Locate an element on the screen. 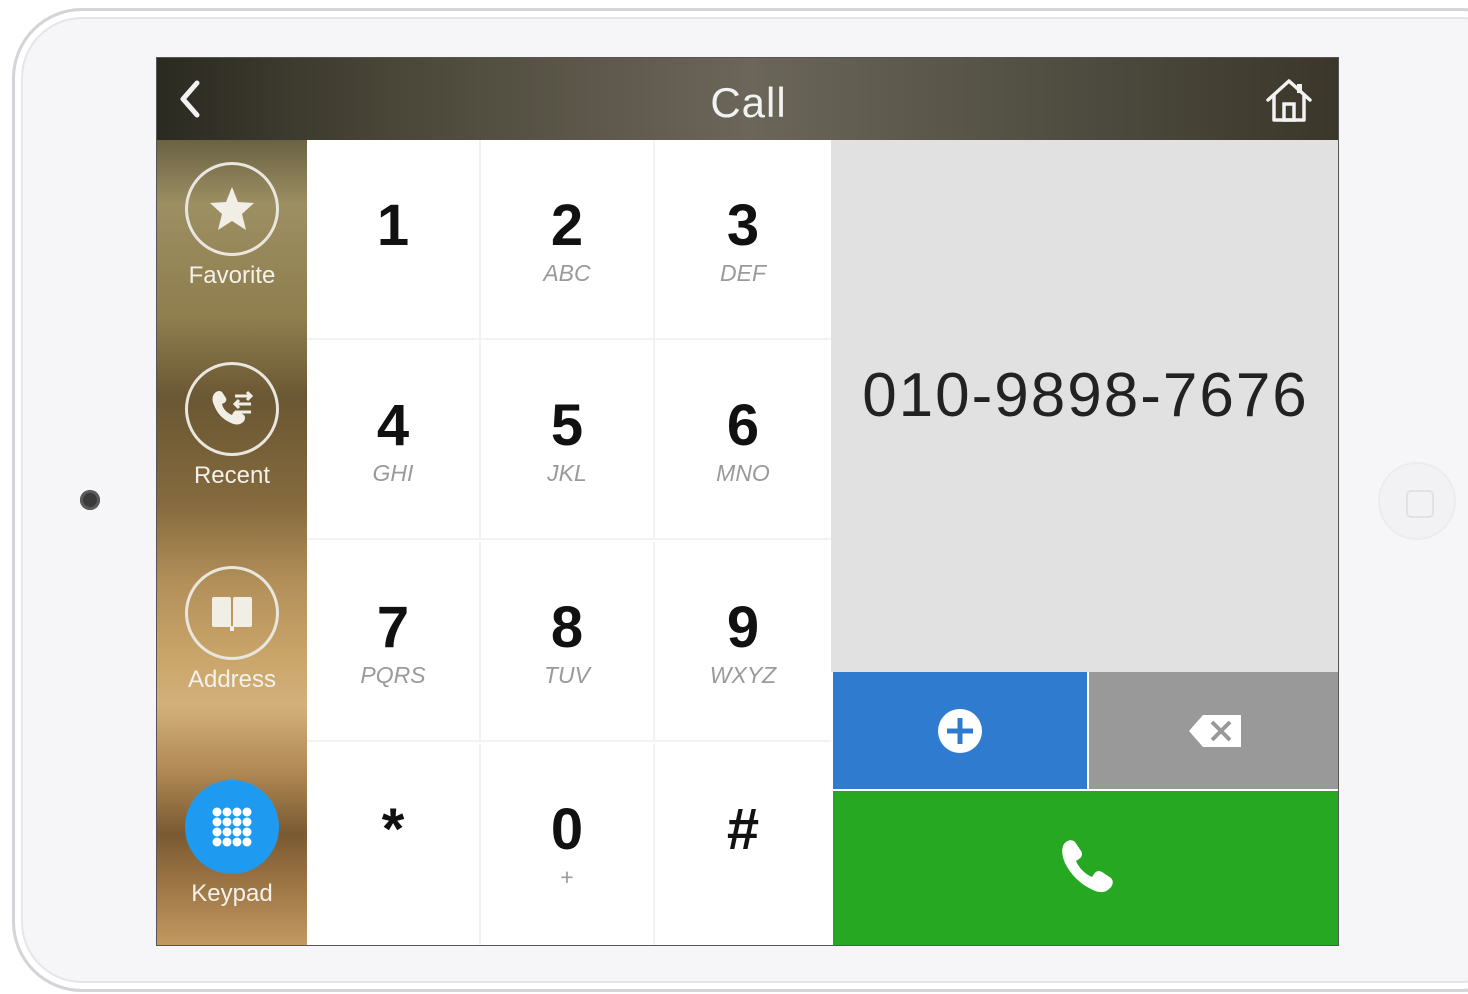 The image size is (1468, 994). key-digit: 3 is located at coordinates (743, 225).